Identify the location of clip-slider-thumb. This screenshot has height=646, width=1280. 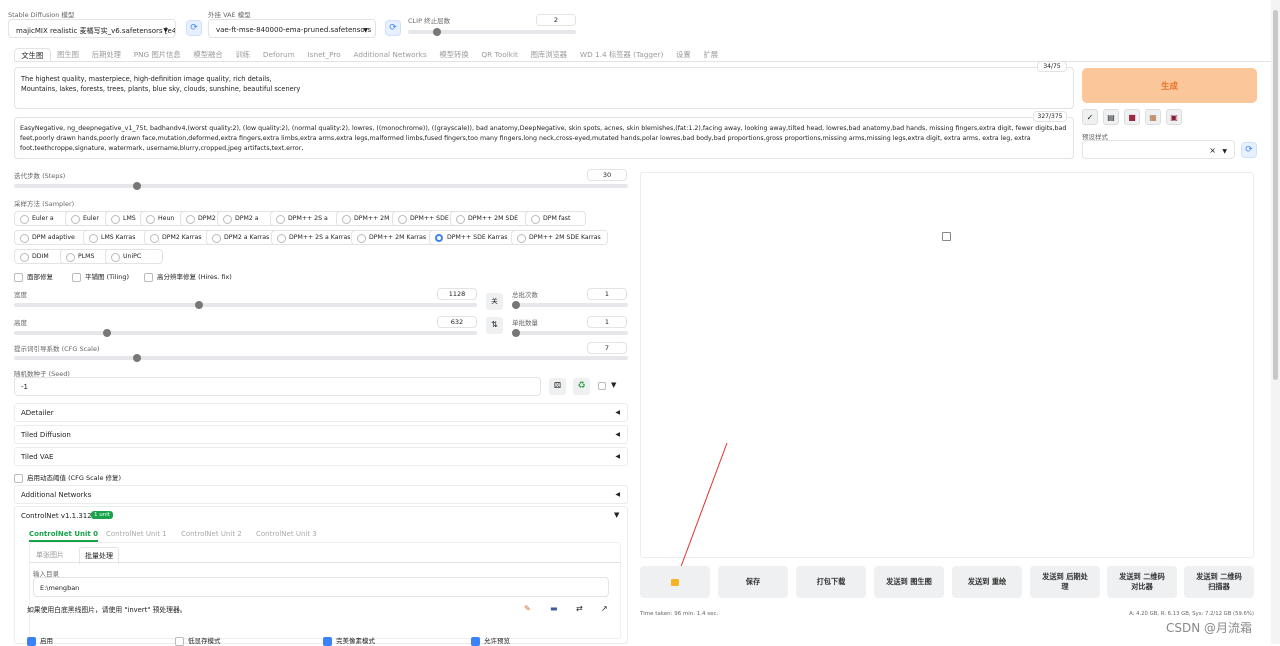
(436, 32).